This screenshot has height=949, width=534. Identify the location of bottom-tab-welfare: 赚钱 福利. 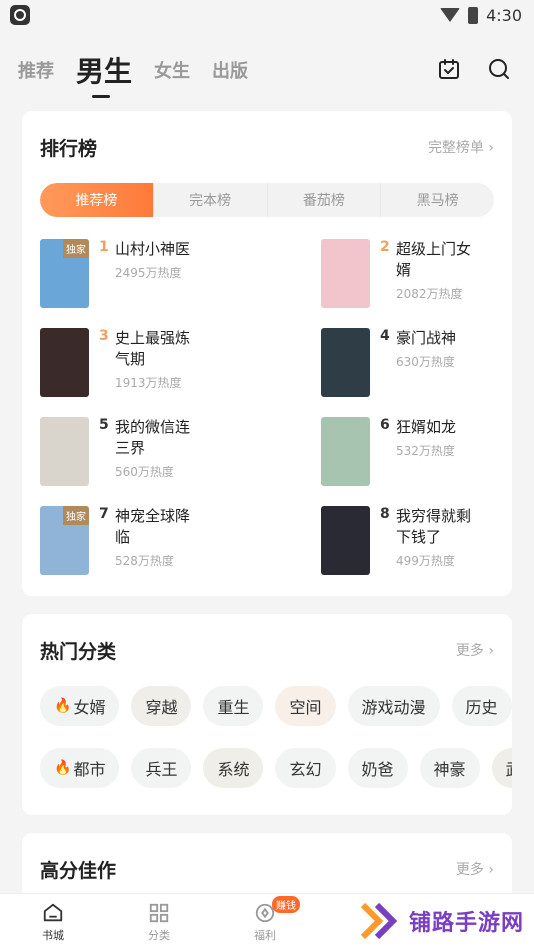
(265, 921).